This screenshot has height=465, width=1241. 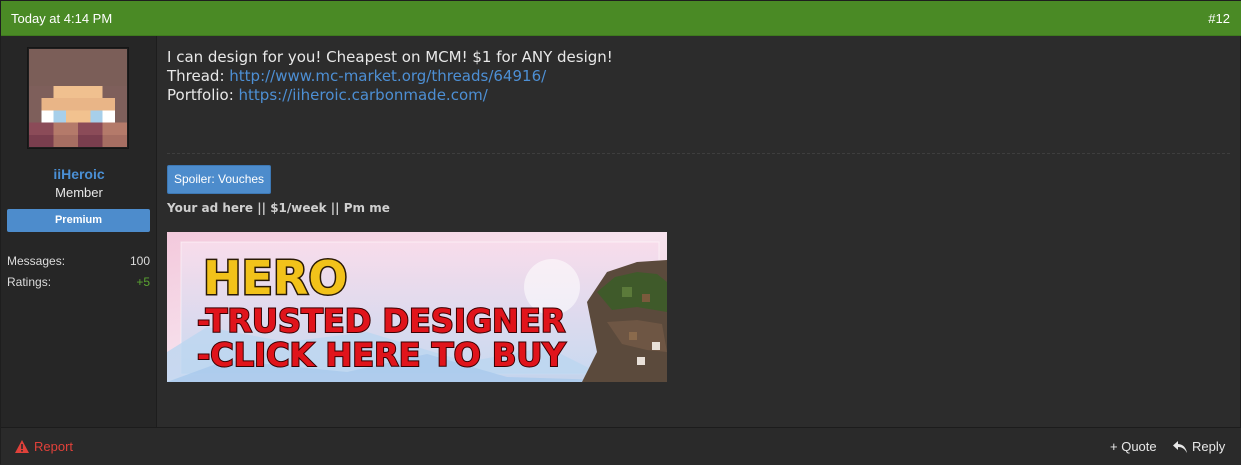 I want to click on stat-label: Ratings:, so click(x=29, y=282).